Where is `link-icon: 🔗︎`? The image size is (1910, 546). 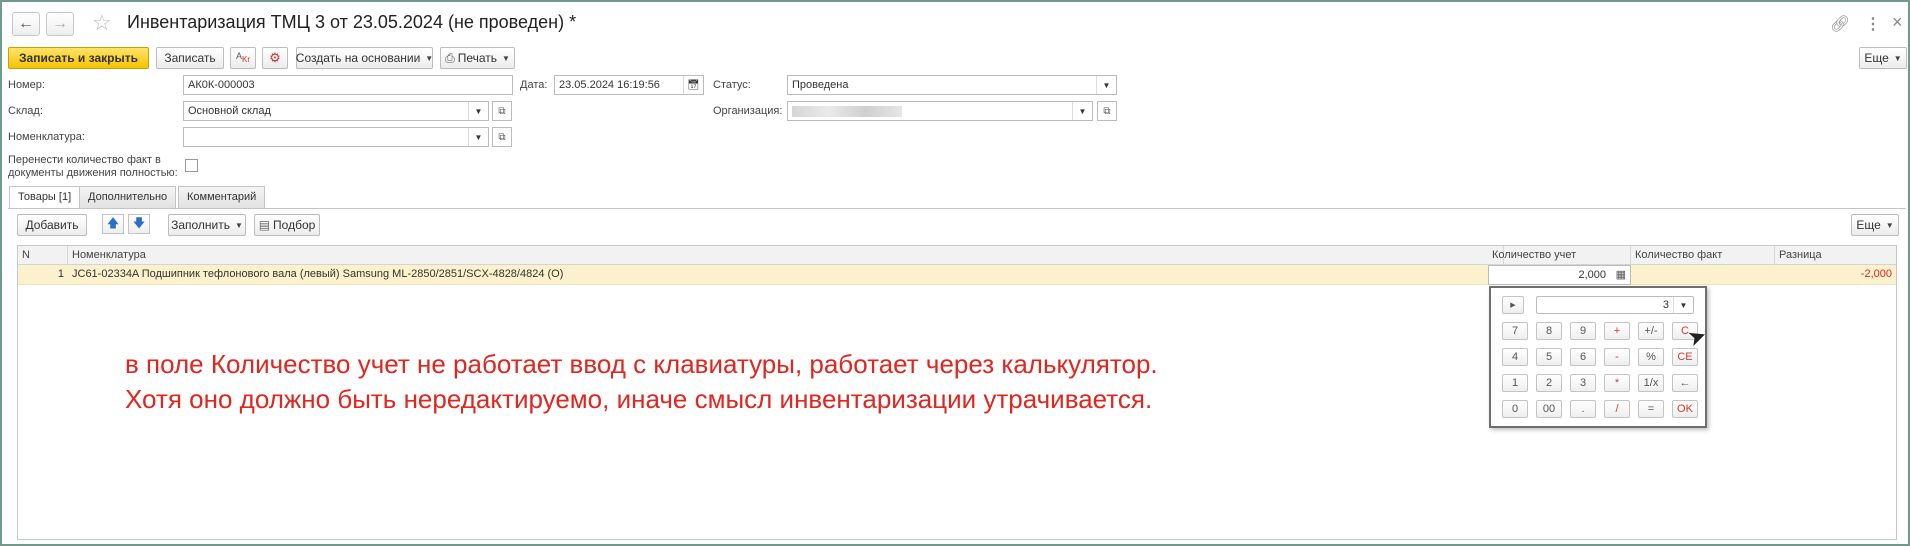
link-icon: 🔗︎ is located at coordinates (1840, 24).